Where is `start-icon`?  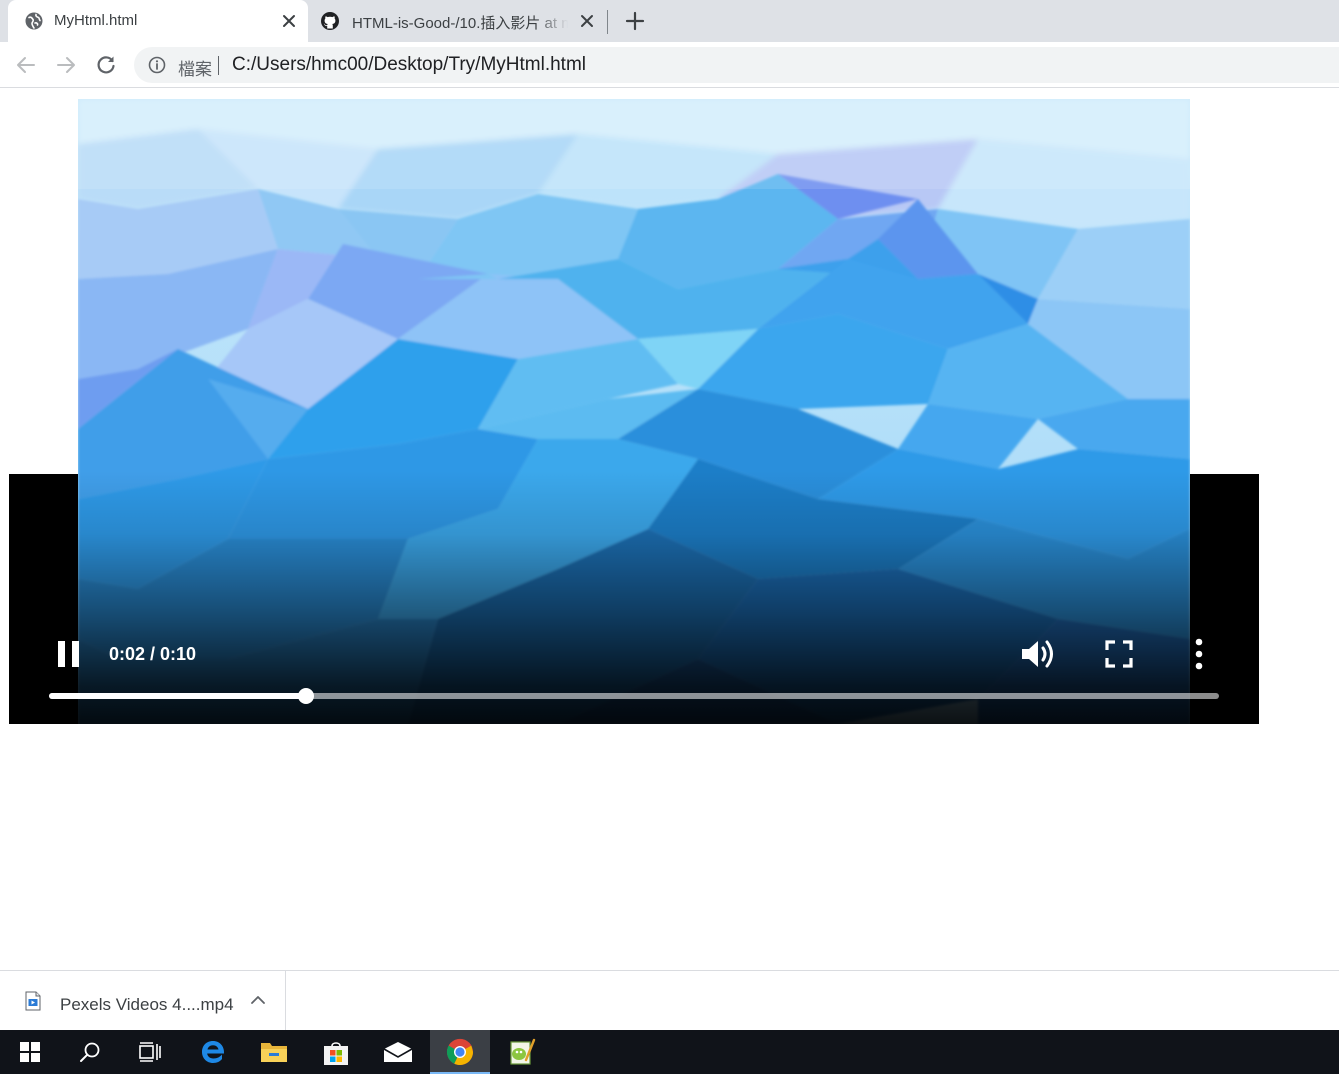 start-icon is located at coordinates (30, 1052).